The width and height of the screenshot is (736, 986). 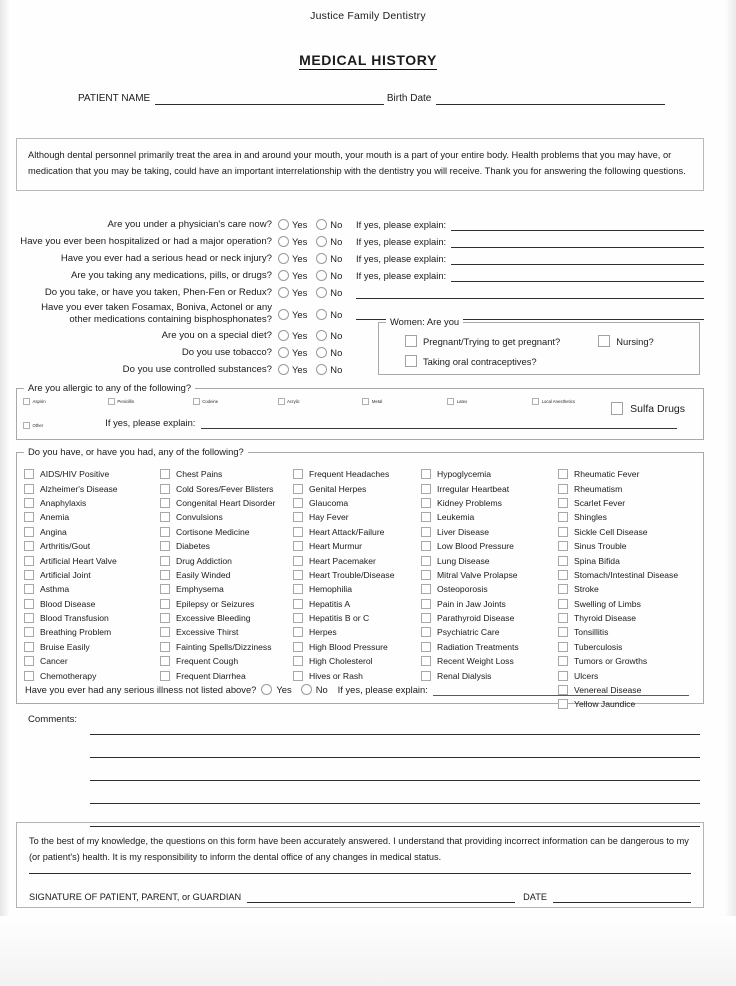 I want to click on condition-option: Swelling of Limbs, so click(x=627, y=604).